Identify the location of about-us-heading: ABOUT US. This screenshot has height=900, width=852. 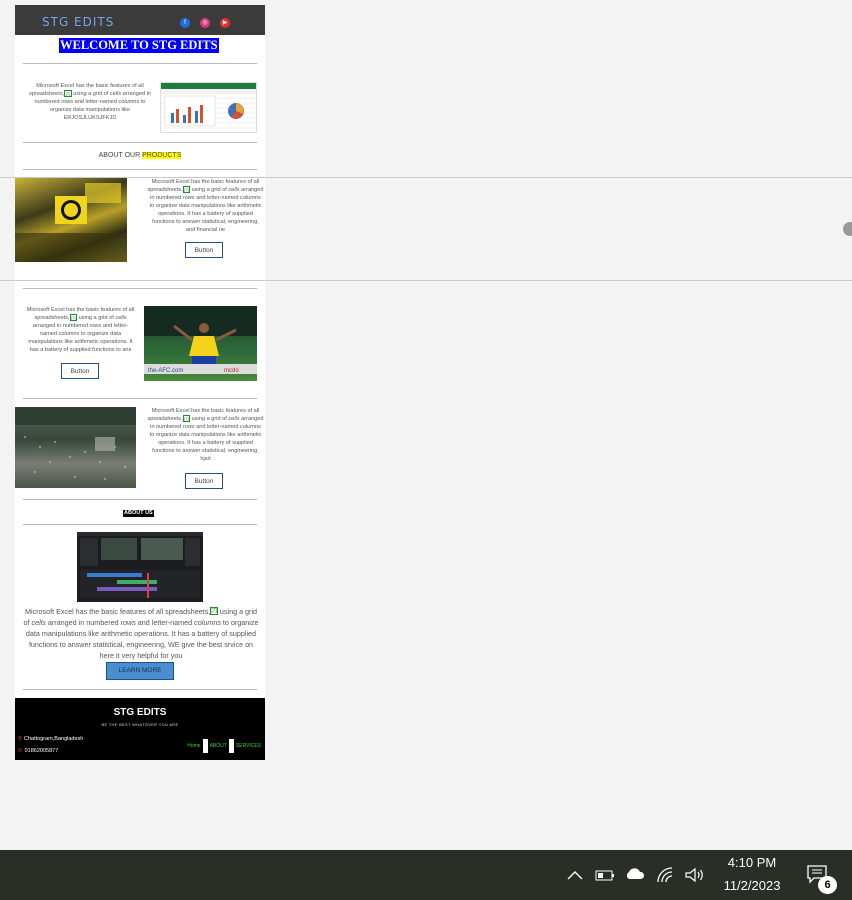
(138, 513).